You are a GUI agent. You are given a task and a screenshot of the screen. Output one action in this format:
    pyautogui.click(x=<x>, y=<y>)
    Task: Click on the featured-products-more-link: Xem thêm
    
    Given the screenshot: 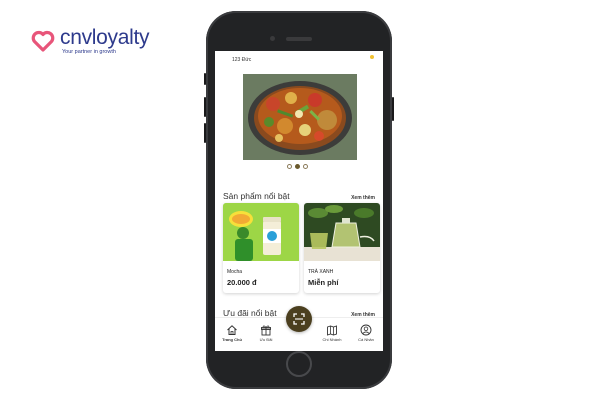 What is the action you would take?
    pyautogui.click(x=363, y=198)
    